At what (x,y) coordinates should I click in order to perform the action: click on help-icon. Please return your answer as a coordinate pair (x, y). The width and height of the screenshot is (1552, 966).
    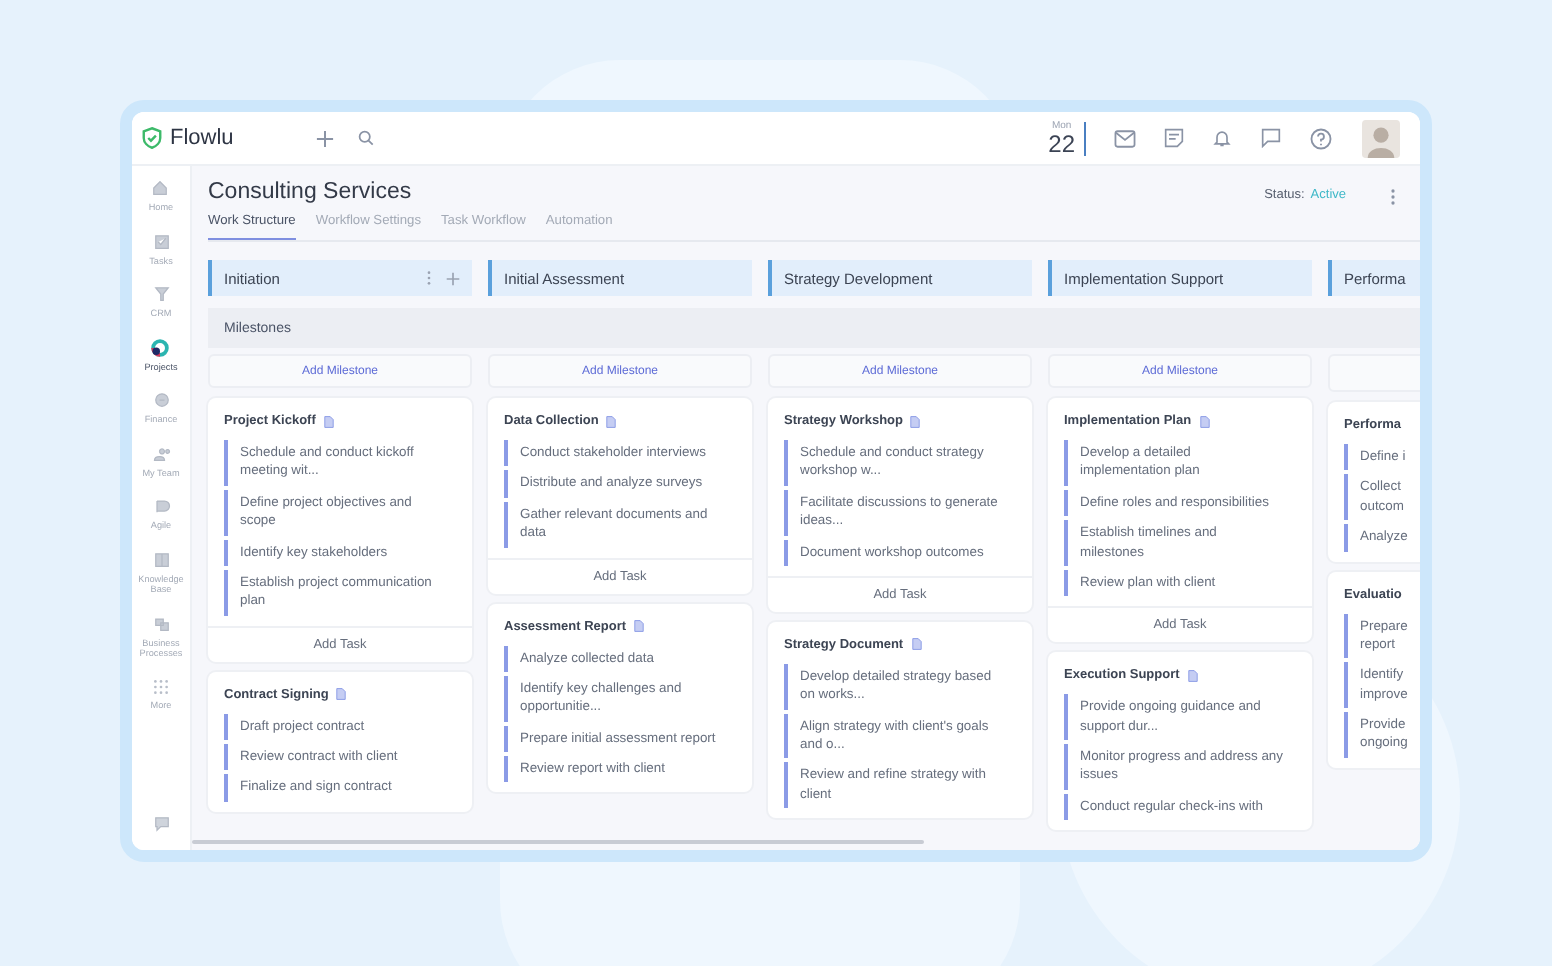
    Looking at the image, I should click on (1321, 138).